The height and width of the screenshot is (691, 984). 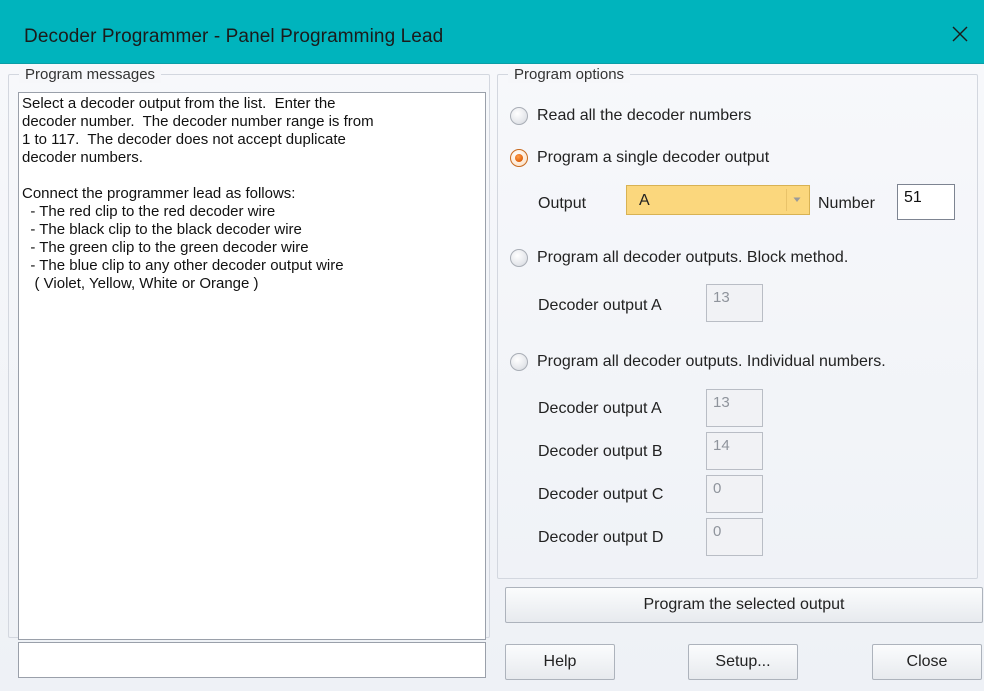 I want to click on output-select: A, so click(x=718, y=200).